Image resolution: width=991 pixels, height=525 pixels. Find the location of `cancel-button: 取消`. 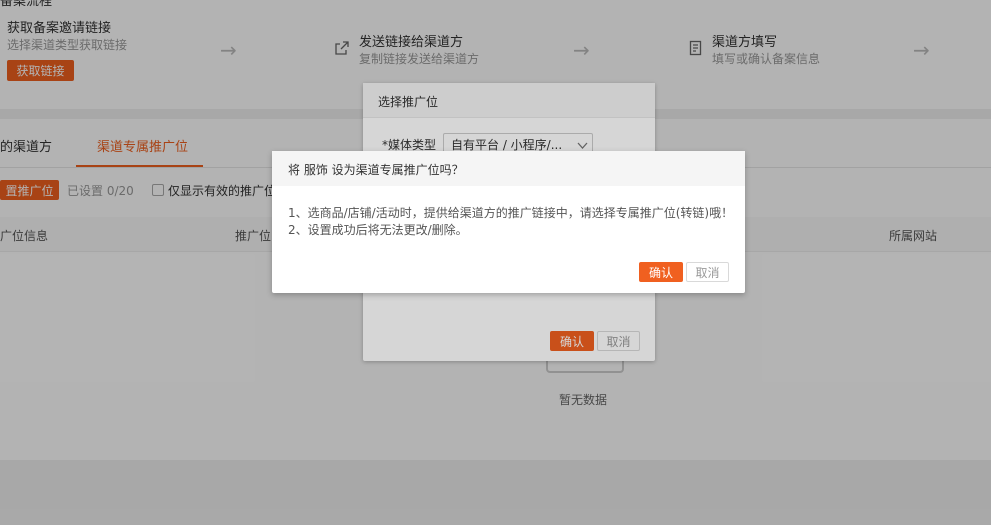

cancel-button: 取消 is located at coordinates (707, 272).